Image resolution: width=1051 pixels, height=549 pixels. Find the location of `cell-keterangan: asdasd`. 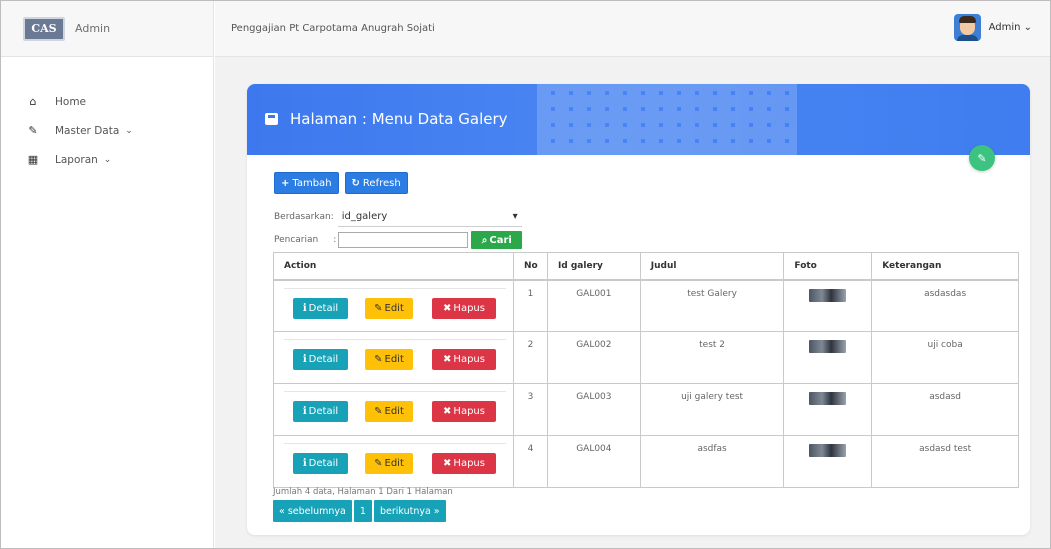

cell-keterangan: asdasd is located at coordinates (945, 409).